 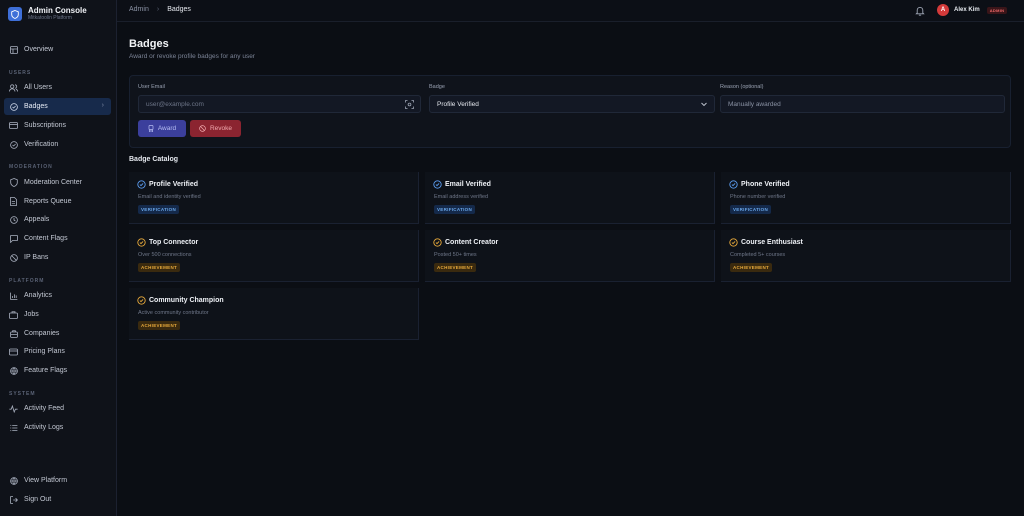 What do you see at coordinates (455, 255) in the screenshot?
I see `badge-description: Posted 50+ times` at bounding box center [455, 255].